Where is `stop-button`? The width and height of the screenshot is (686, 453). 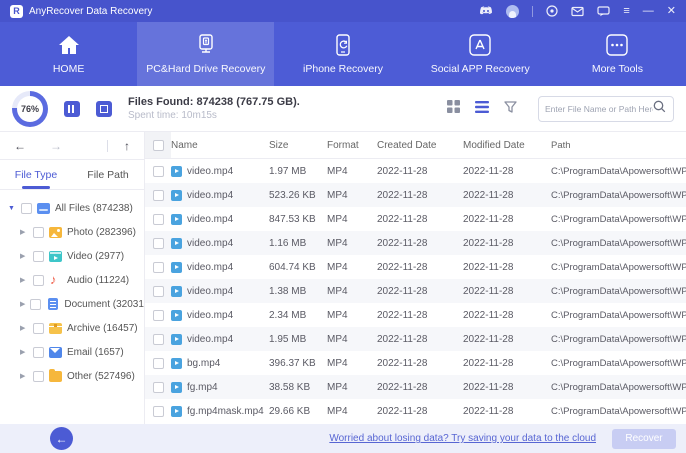 stop-button is located at coordinates (104, 108).